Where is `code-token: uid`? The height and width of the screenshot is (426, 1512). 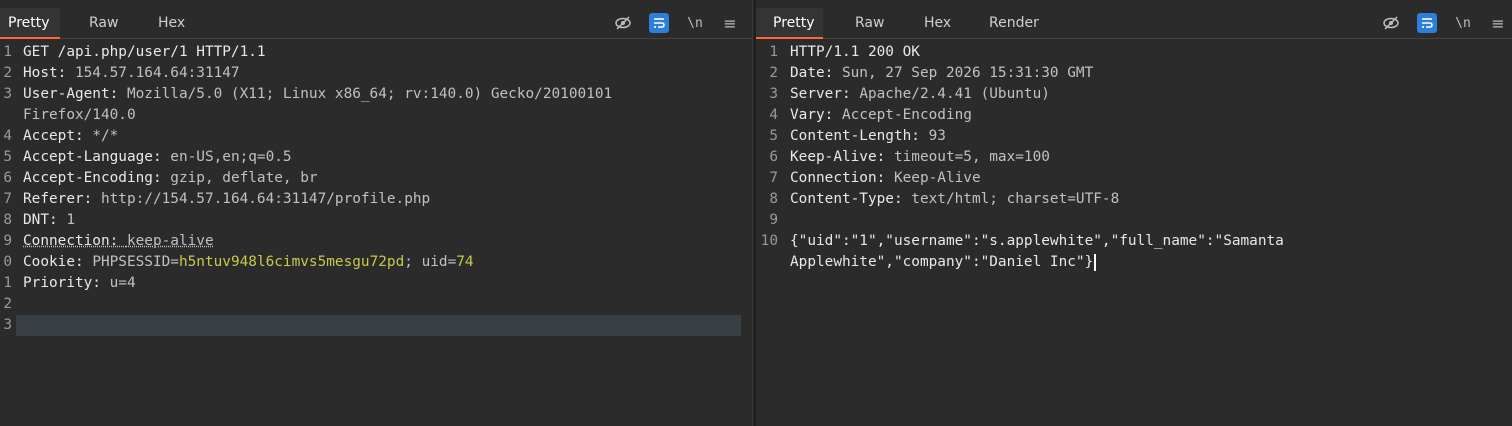
code-token: uid is located at coordinates (434, 262).